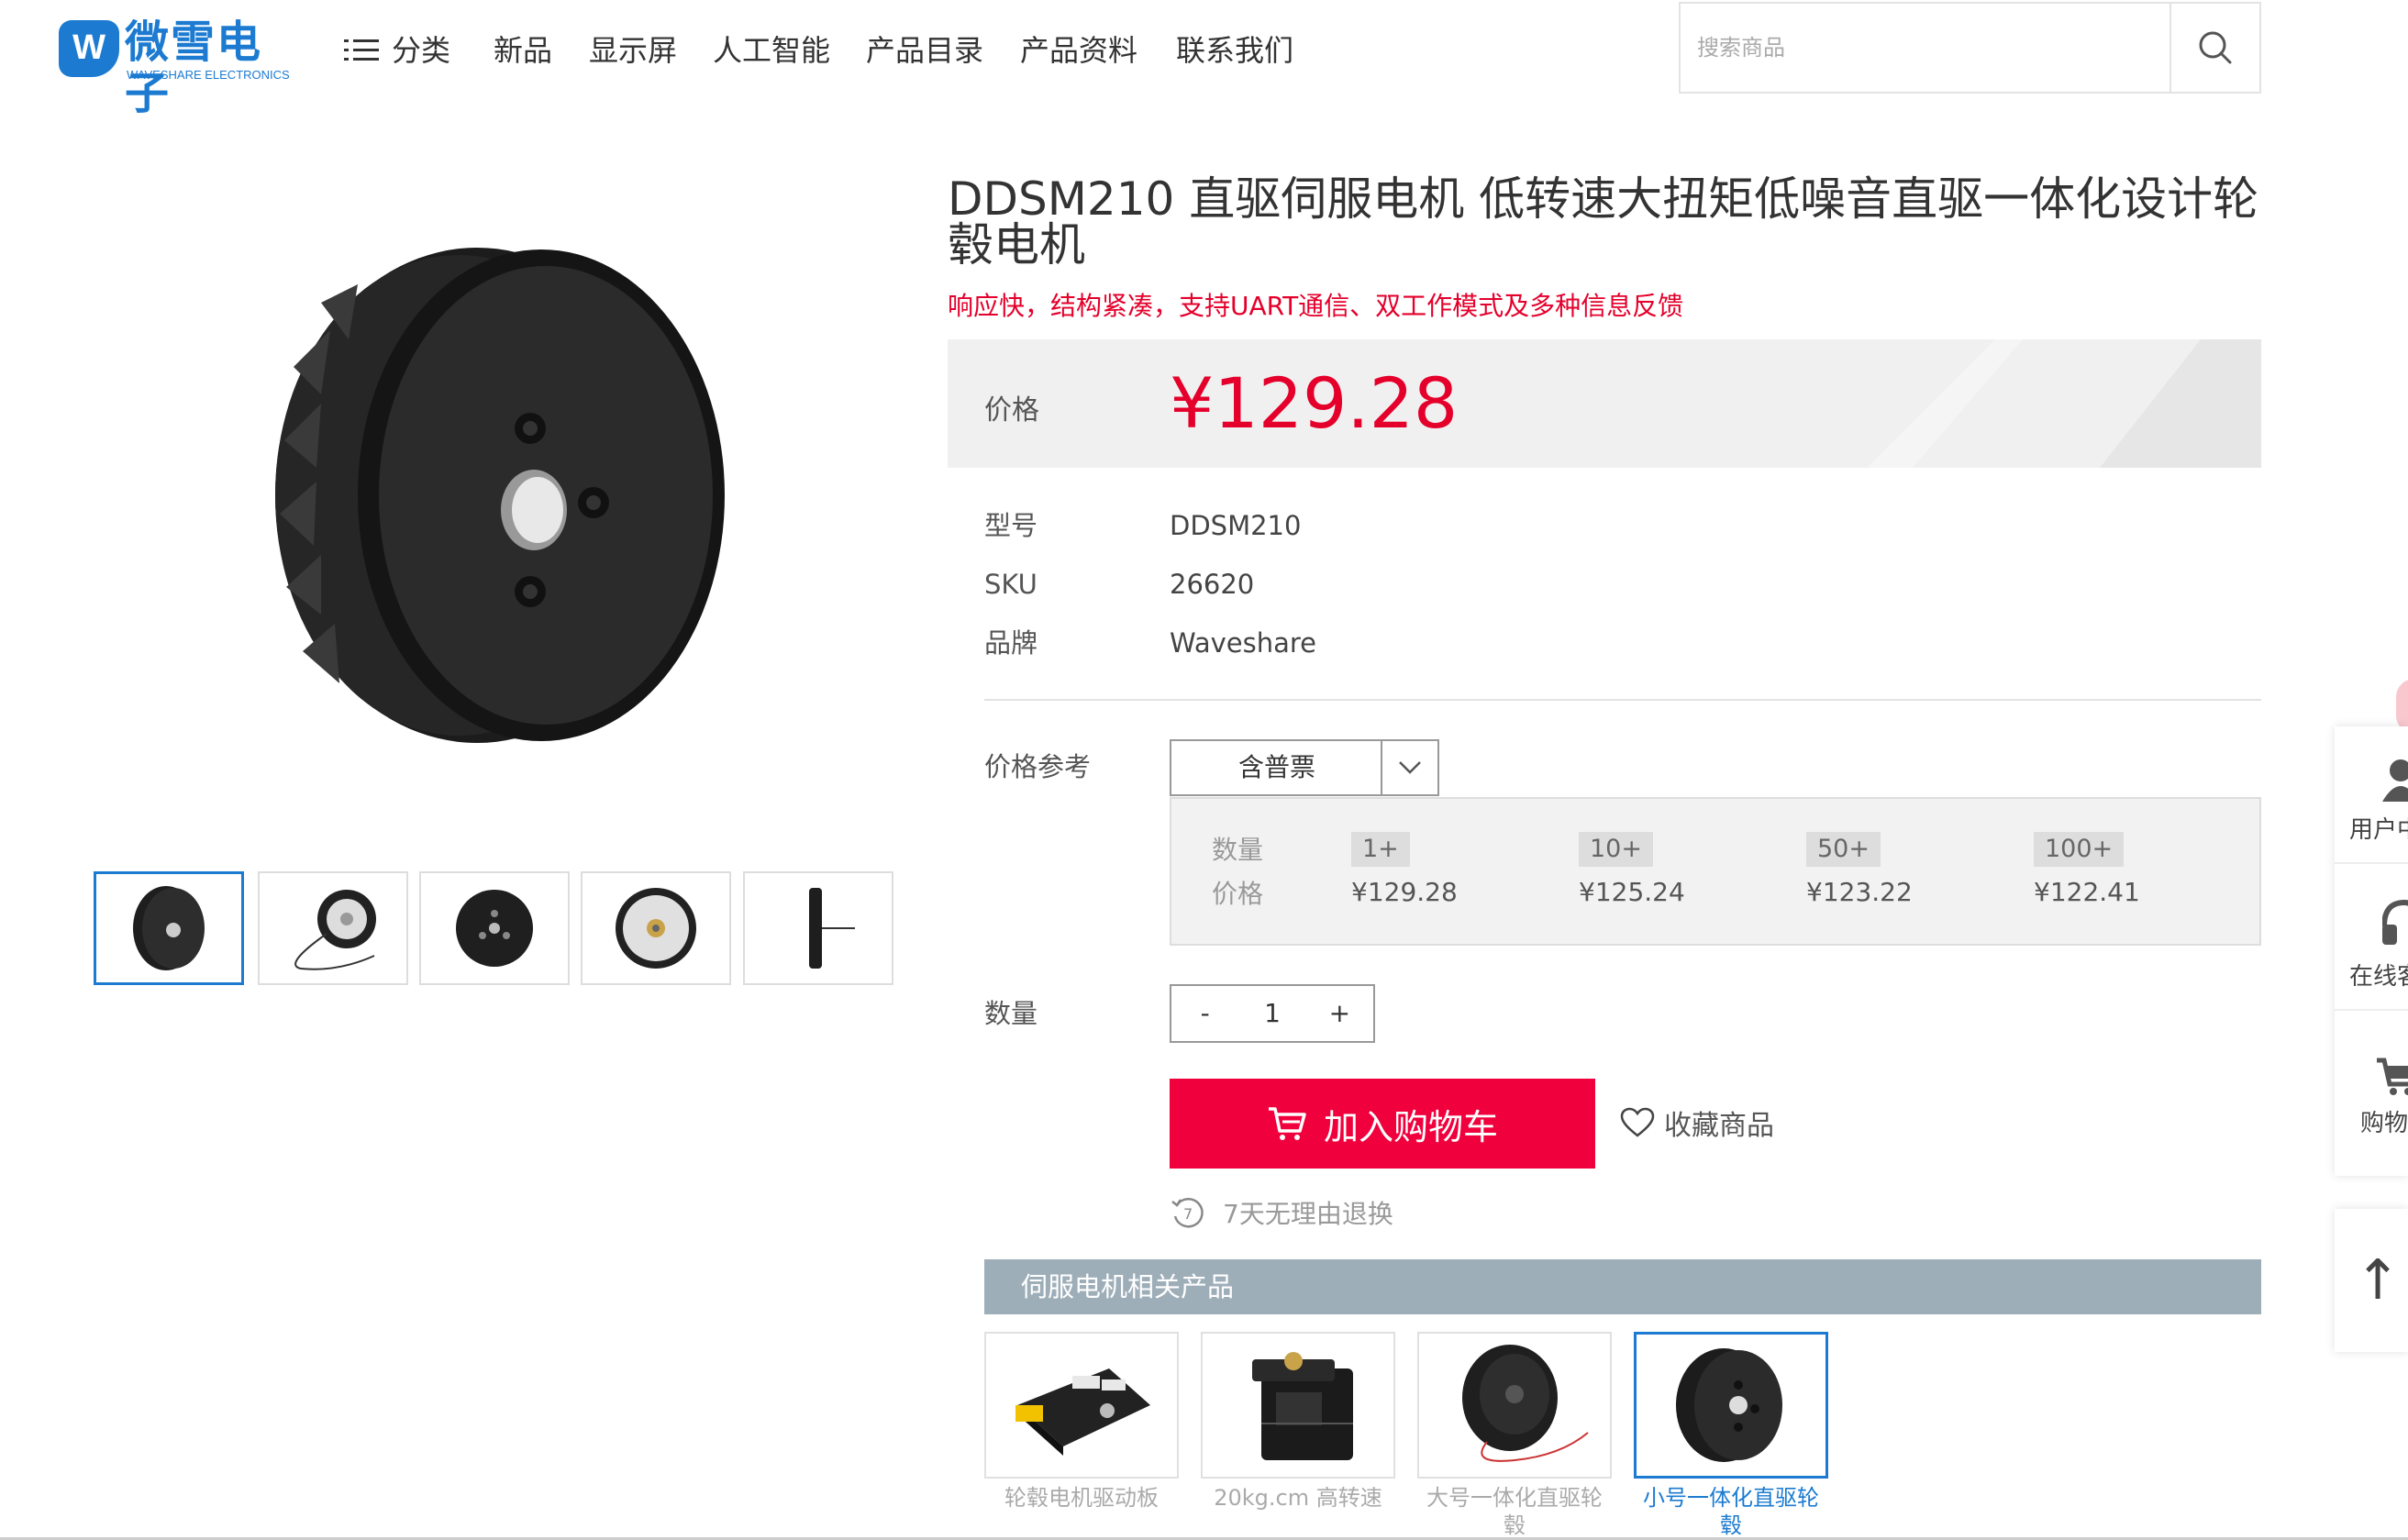  I want to click on related-product-name: 大号一体化直驱轮毂, so click(1514, 1511).